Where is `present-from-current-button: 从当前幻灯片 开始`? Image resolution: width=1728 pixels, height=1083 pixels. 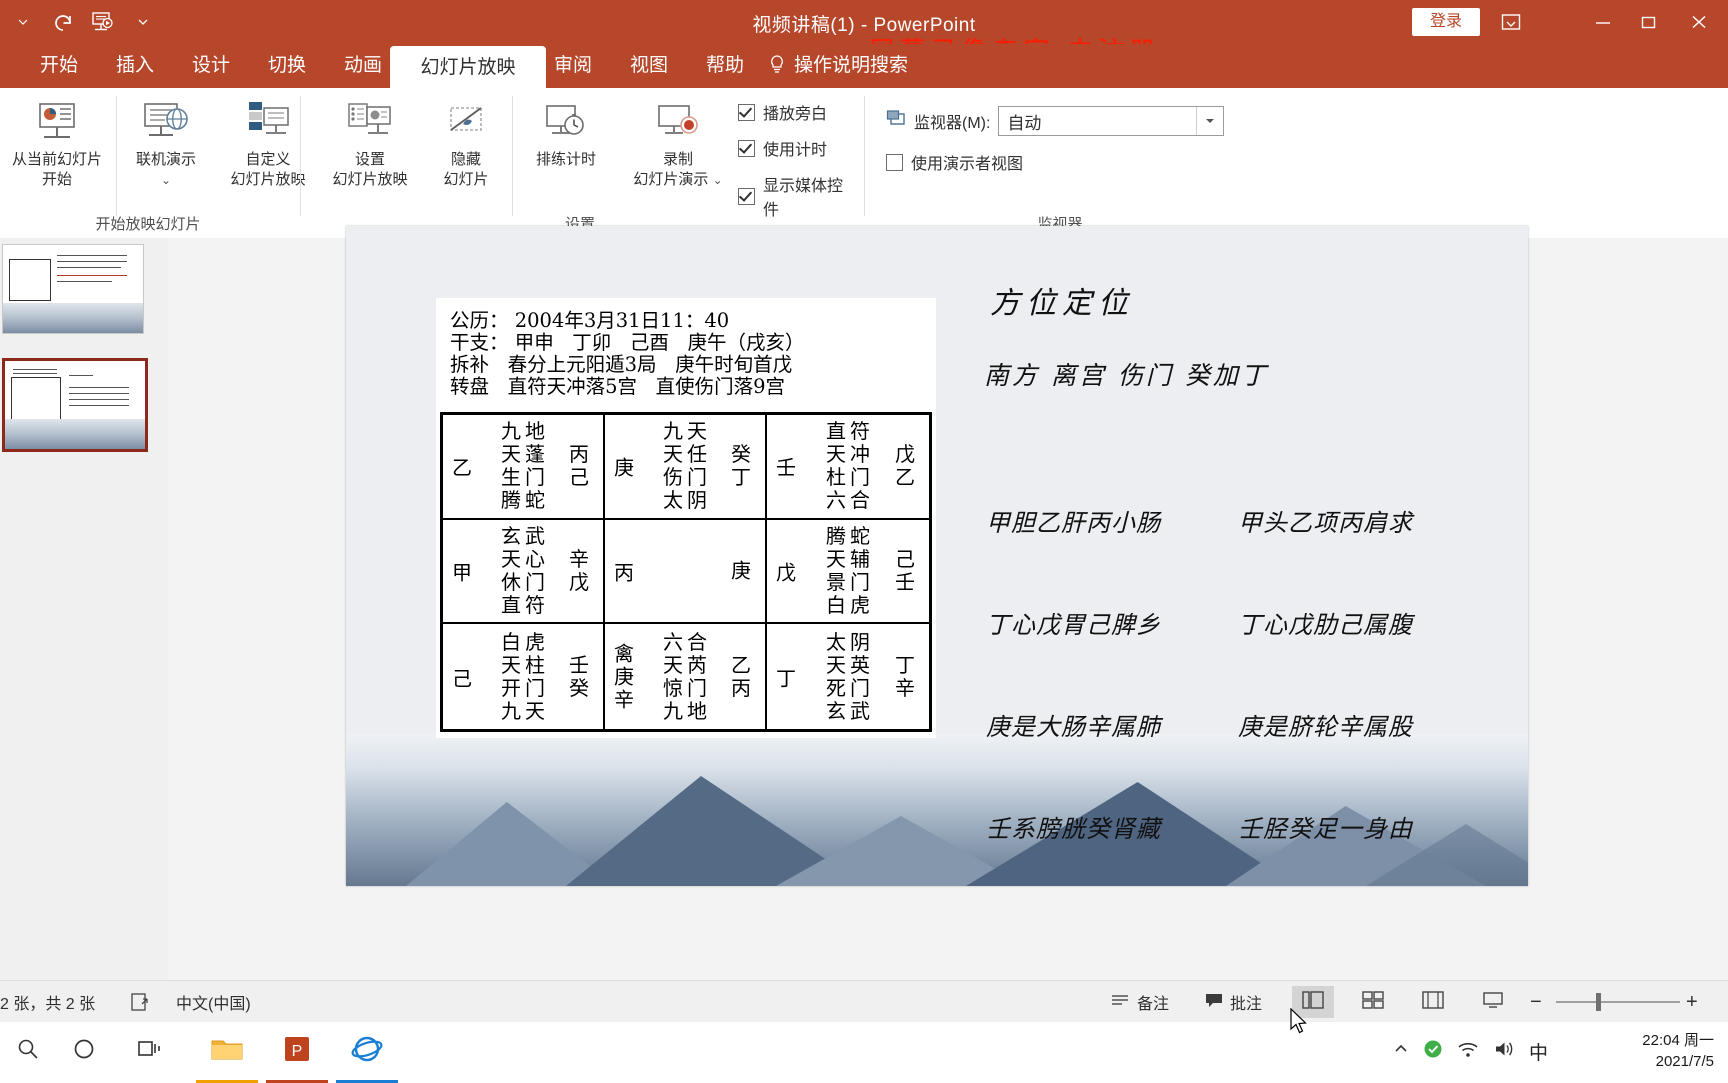
present-from-current-button: 从当前幻灯片 开始 is located at coordinates (57, 142).